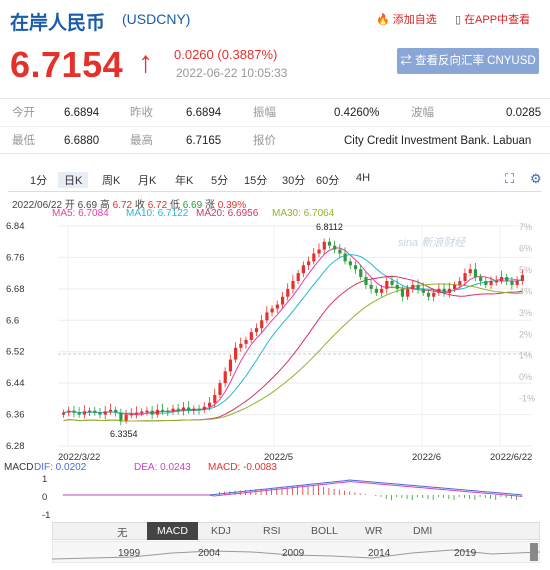 This screenshot has width=550, height=570. What do you see at coordinates (15, 257) in the screenshot?
I see `price-tick: 6.76` at bounding box center [15, 257].